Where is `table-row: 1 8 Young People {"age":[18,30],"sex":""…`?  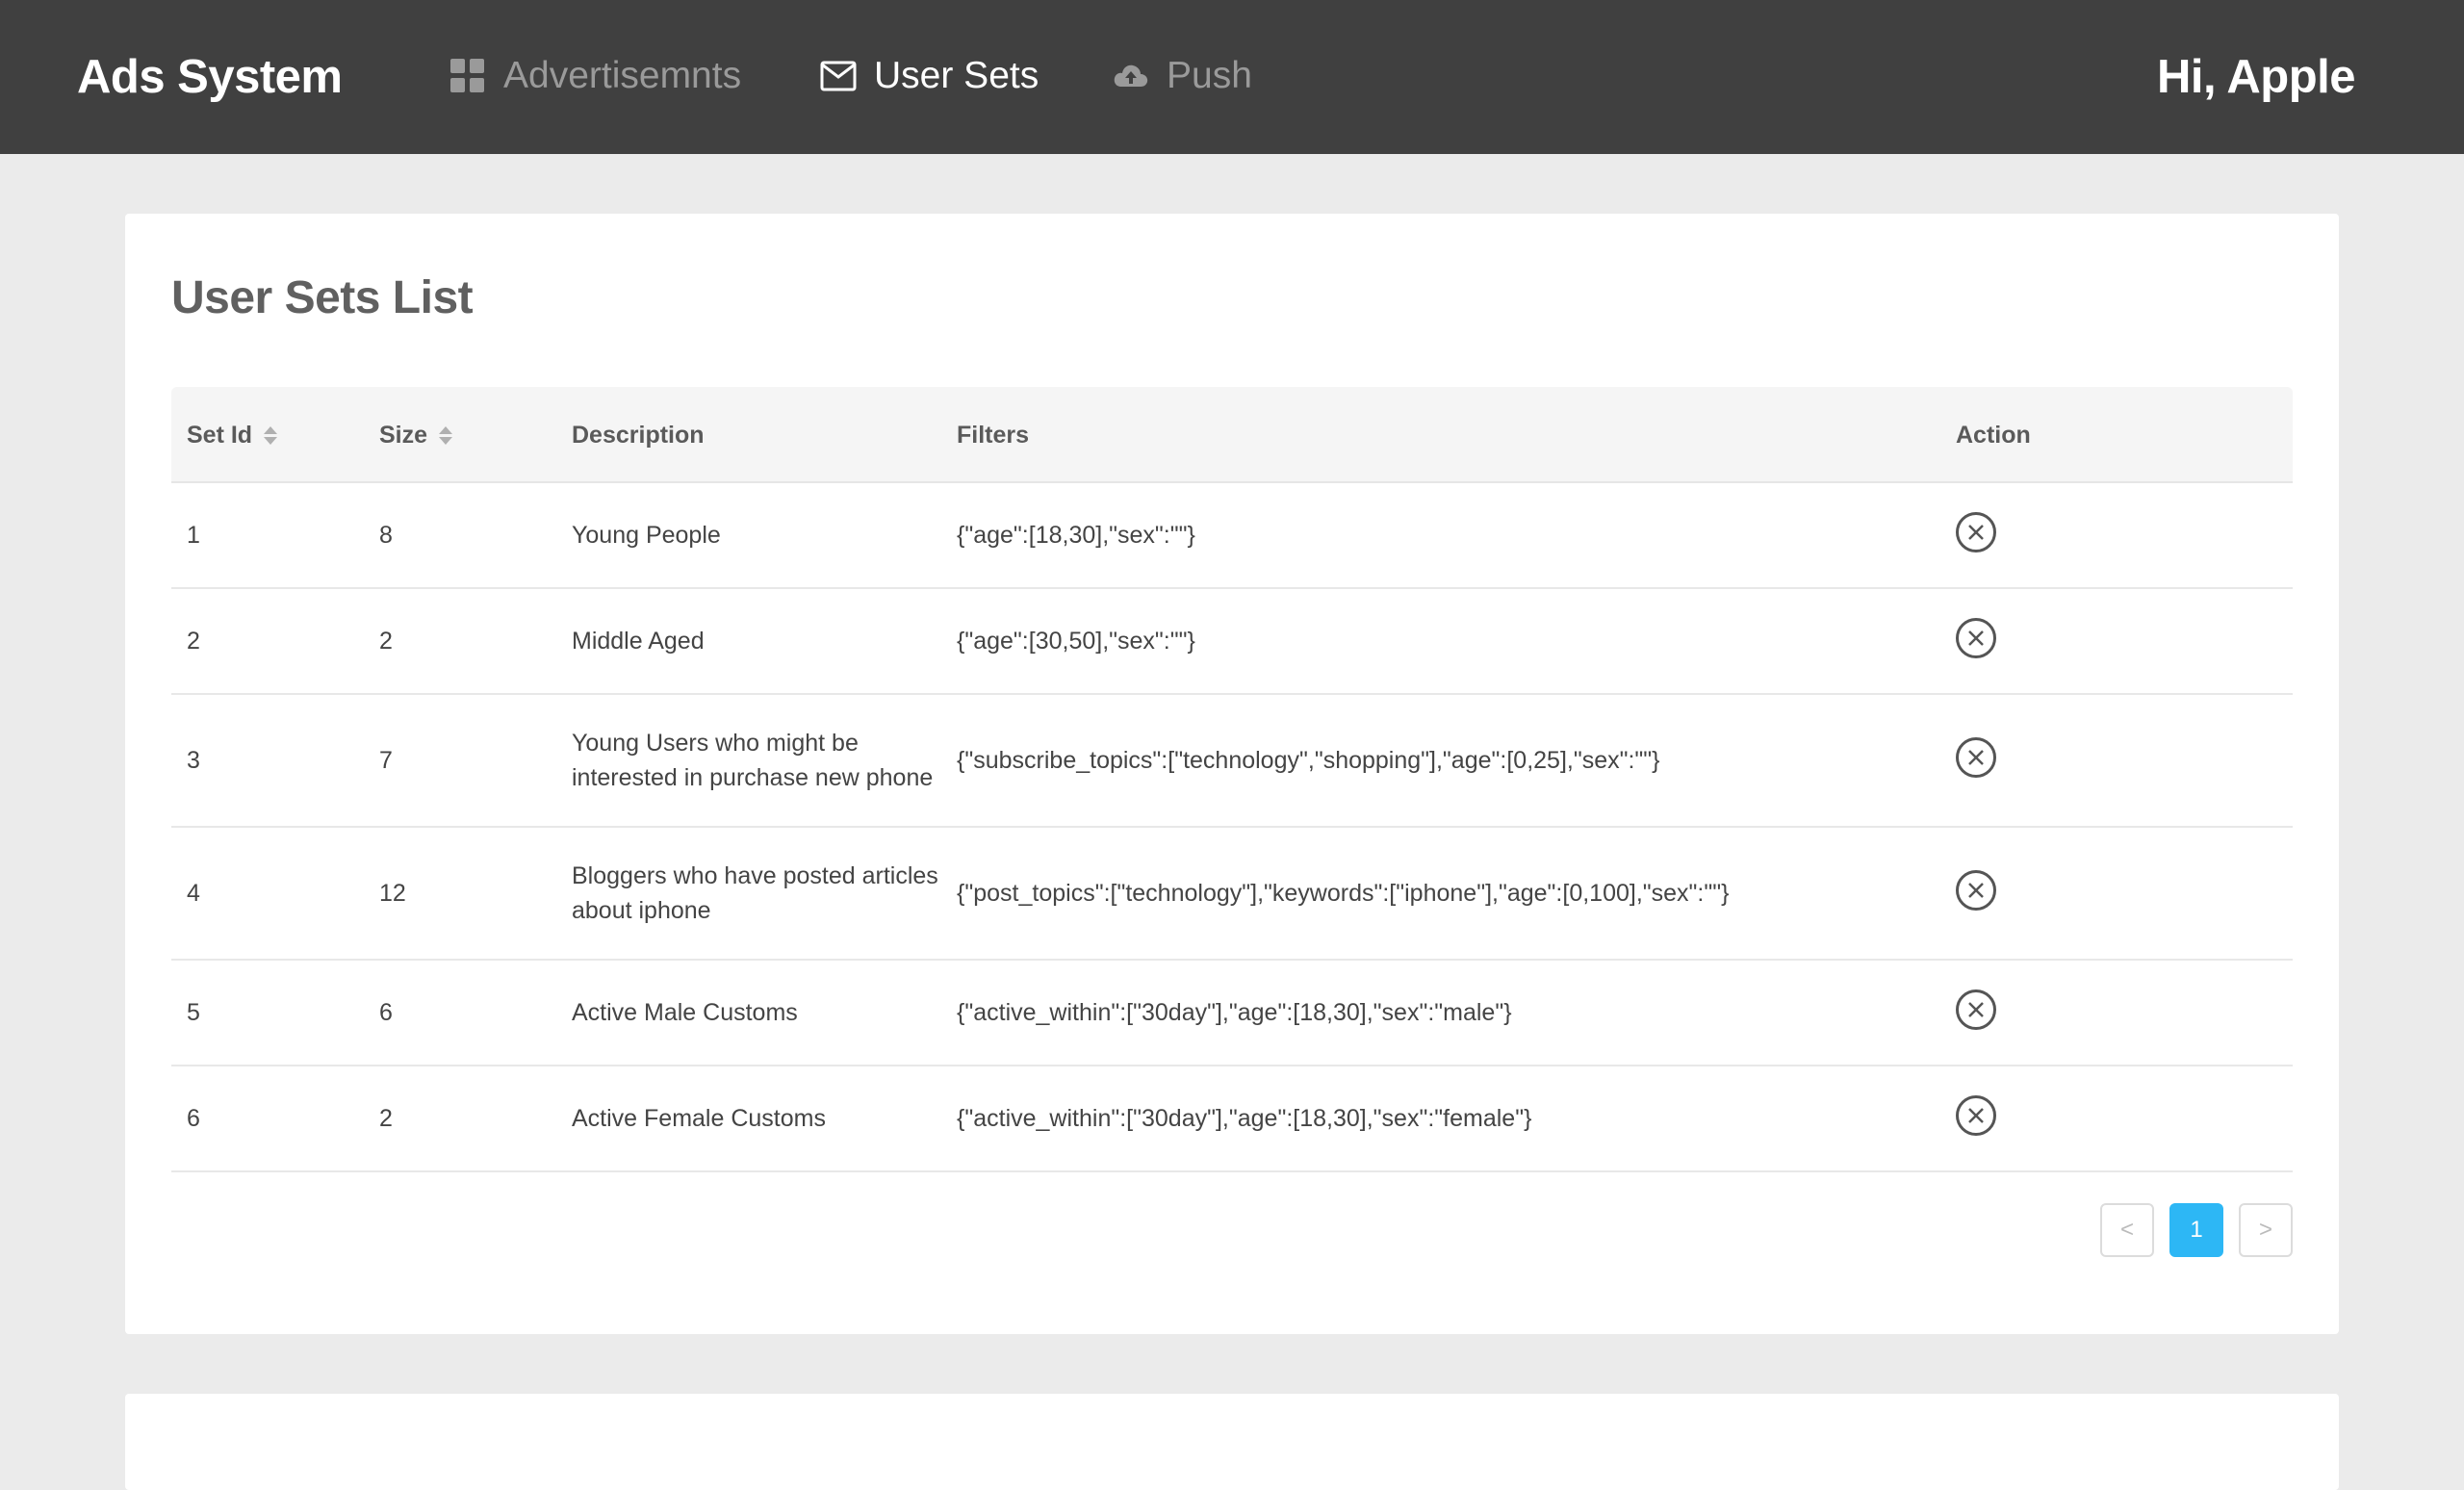
table-row: 1 8 Young People {"age":[18,30],"sex":""… is located at coordinates (1232, 536).